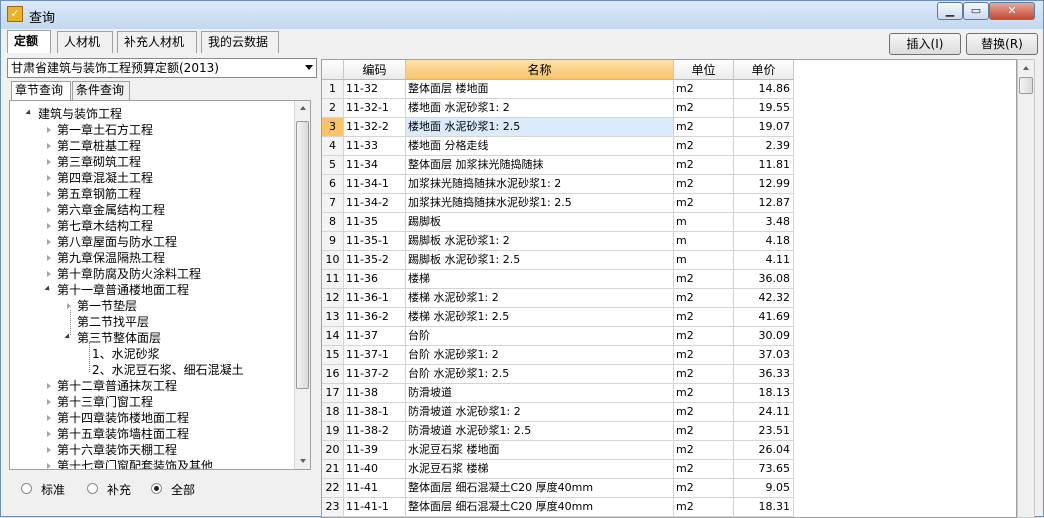 This screenshot has height=518, width=1044. What do you see at coordinates (29, 41) in the screenshot?
I see `tab-quota: 定额` at bounding box center [29, 41].